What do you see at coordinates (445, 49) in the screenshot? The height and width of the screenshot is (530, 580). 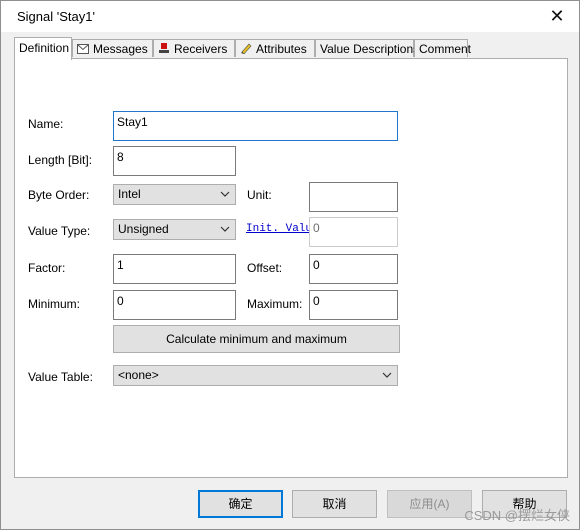 I see `tab-label: Comment` at bounding box center [445, 49].